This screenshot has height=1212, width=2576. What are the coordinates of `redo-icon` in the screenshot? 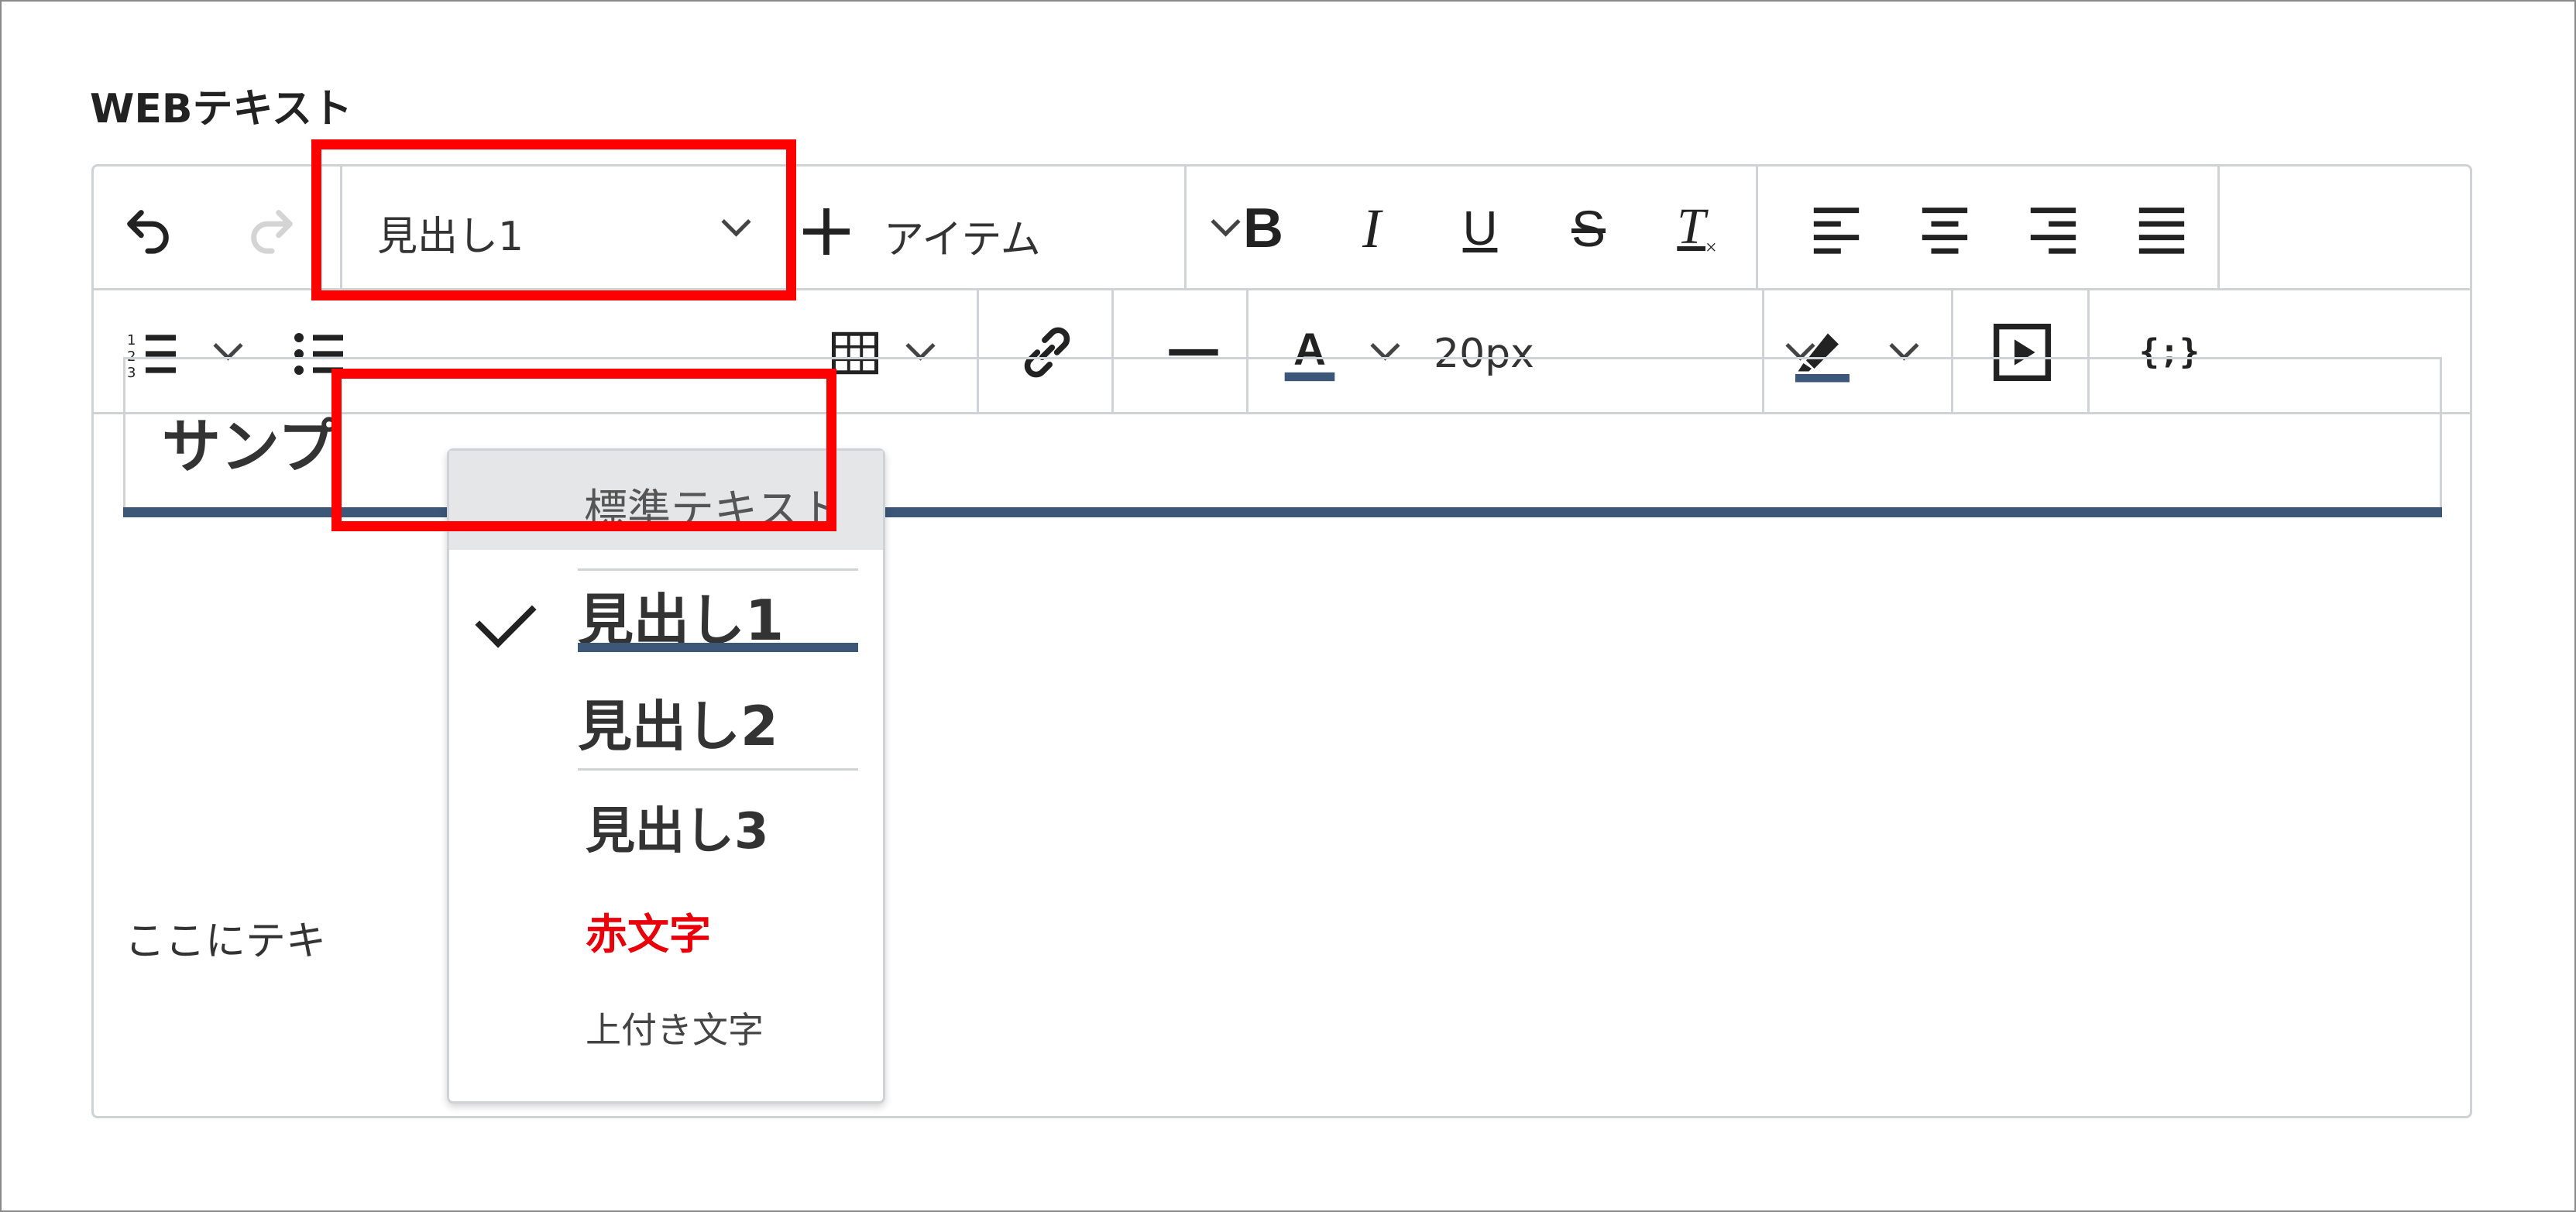 It's located at (272, 232).